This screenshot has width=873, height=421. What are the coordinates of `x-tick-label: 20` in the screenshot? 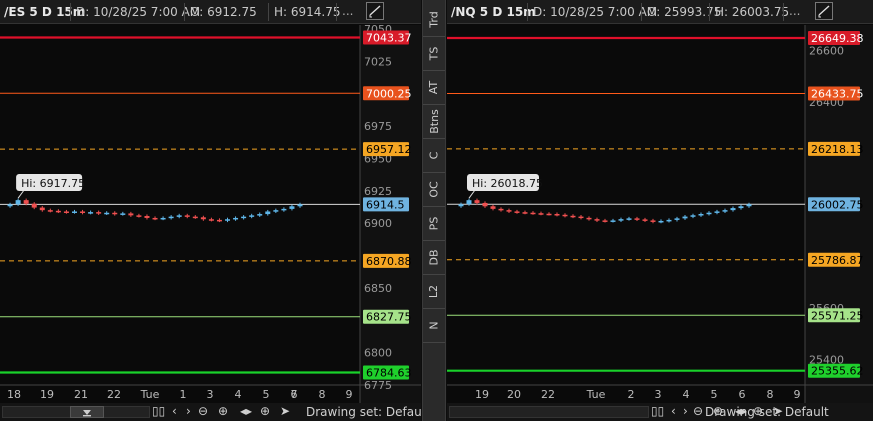 It's located at (514, 394).